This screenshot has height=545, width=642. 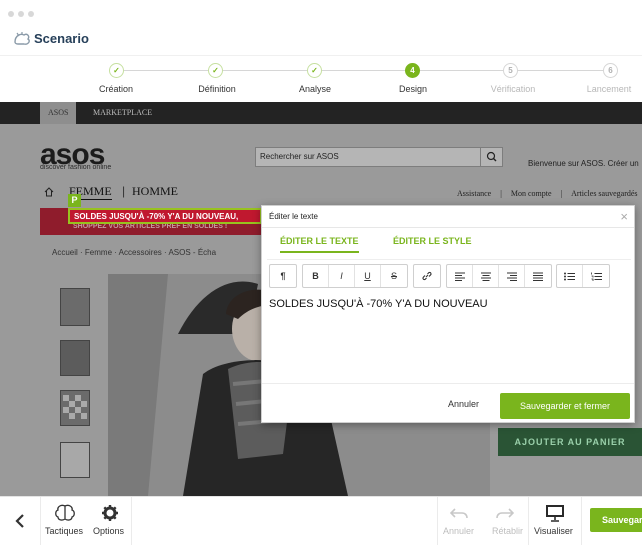 I want to click on search-icon, so click(x=491, y=156).